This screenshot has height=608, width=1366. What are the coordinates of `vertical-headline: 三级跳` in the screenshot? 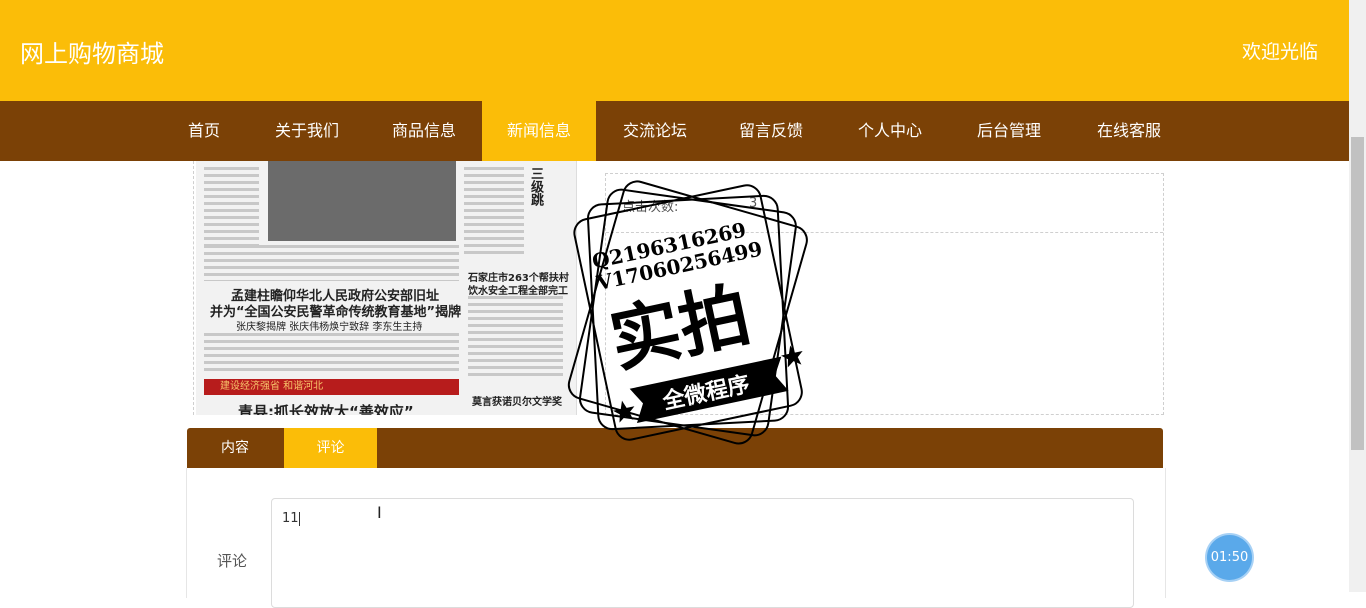 It's located at (535, 186).